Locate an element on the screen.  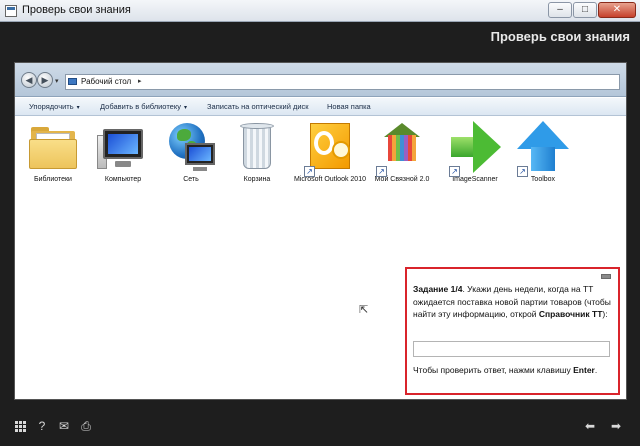
menu-grid-button is located at coordinates (20, 426).